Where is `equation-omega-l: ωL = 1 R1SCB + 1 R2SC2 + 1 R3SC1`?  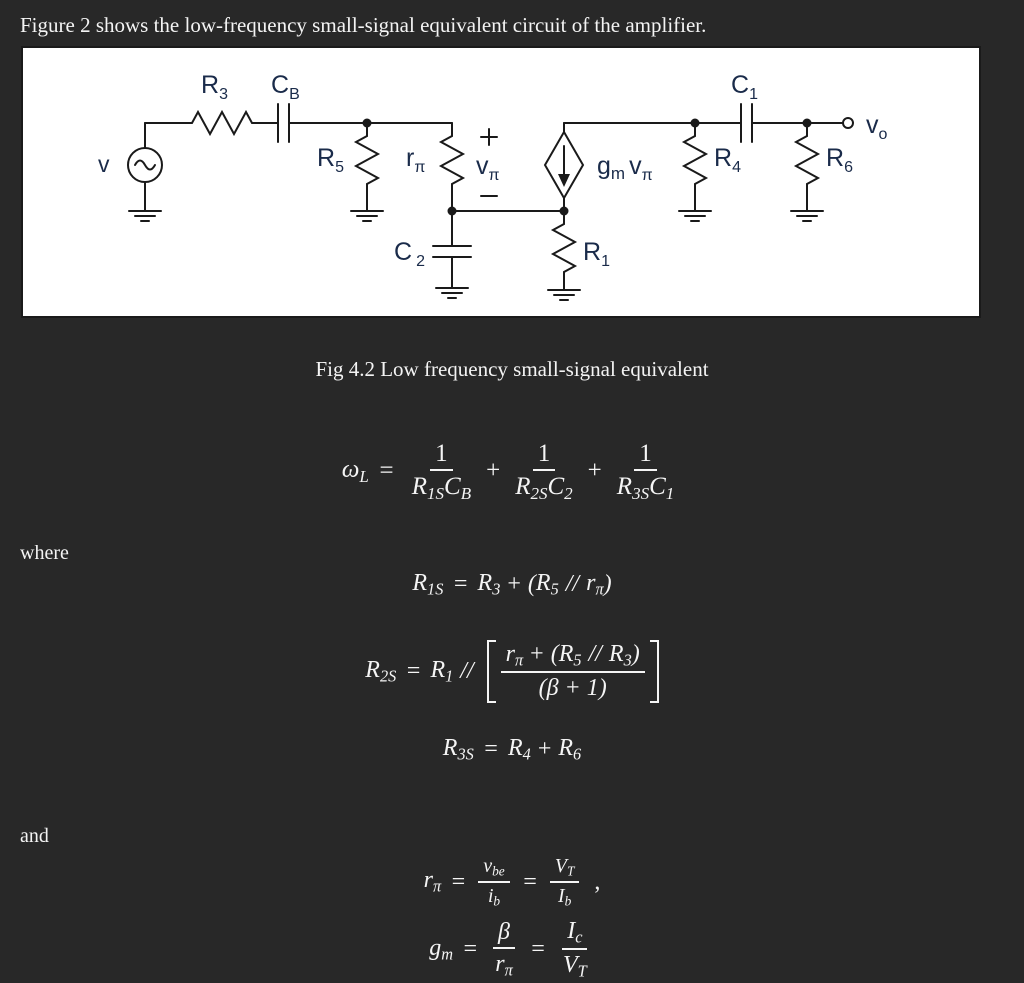 equation-omega-l: ωL = 1 R1SCB + 1 R2SC2 + 1 R3SC1 is located at coordinates (512, 471).